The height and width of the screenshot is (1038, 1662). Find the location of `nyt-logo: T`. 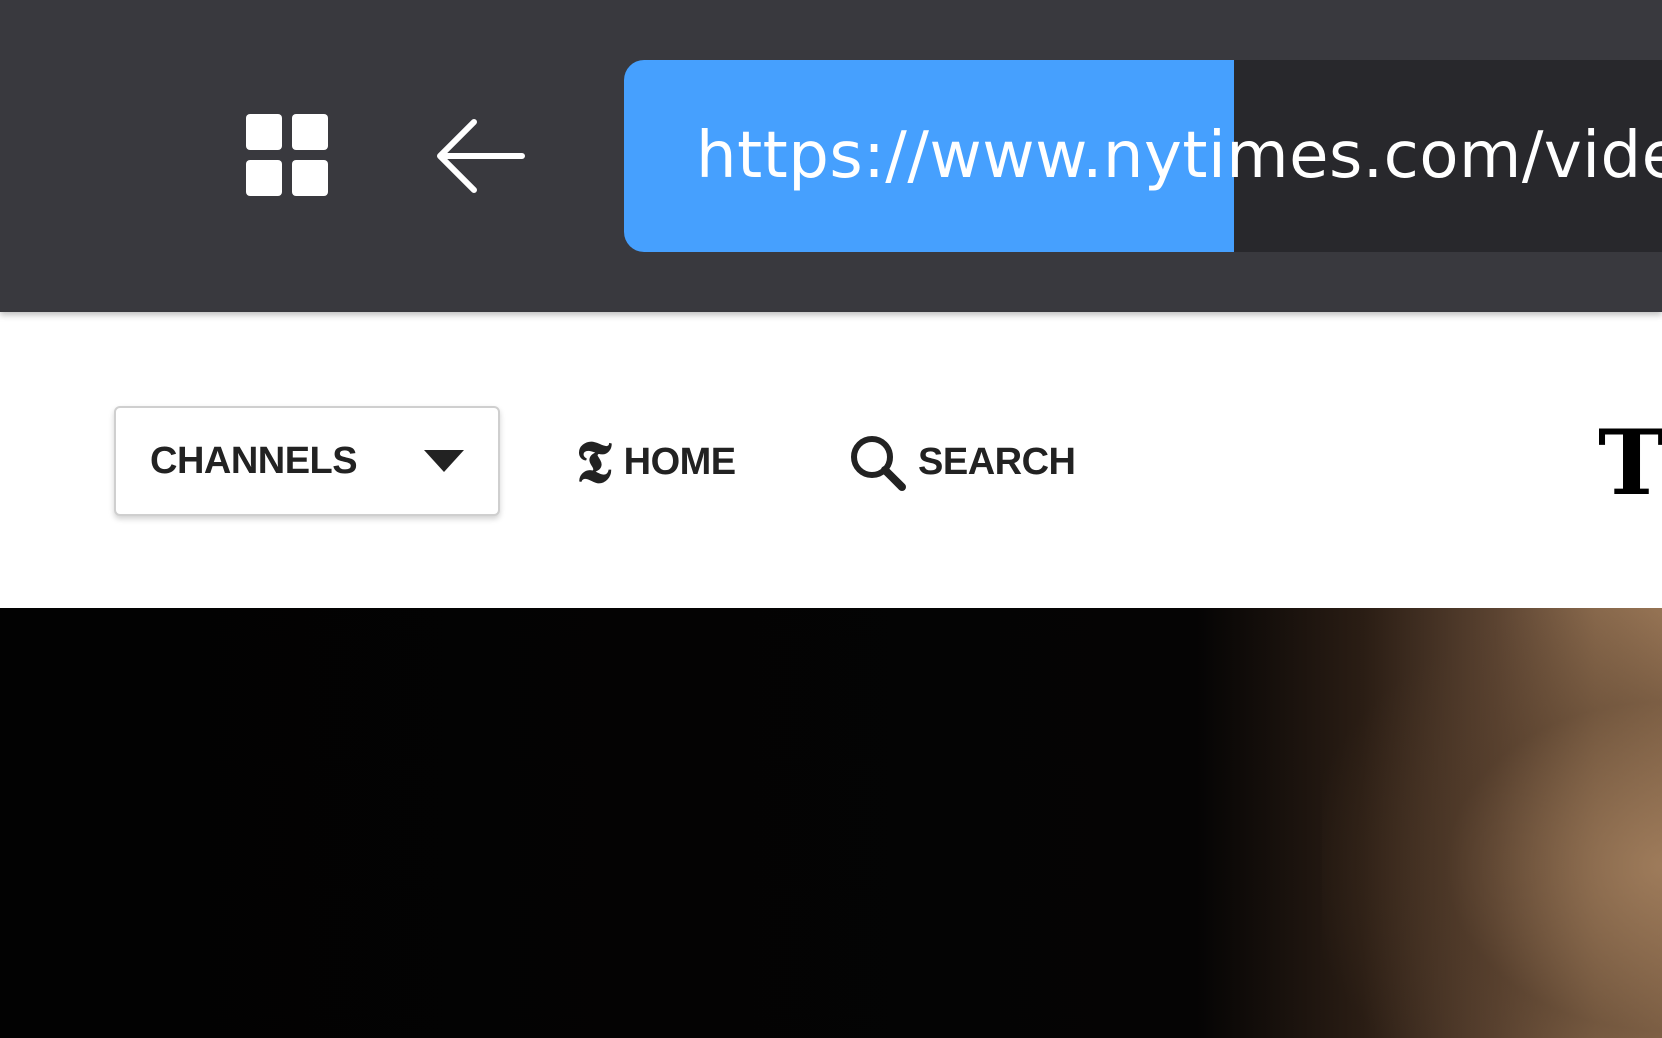

nyt-logo: T is located at coordinates (1630, 463).